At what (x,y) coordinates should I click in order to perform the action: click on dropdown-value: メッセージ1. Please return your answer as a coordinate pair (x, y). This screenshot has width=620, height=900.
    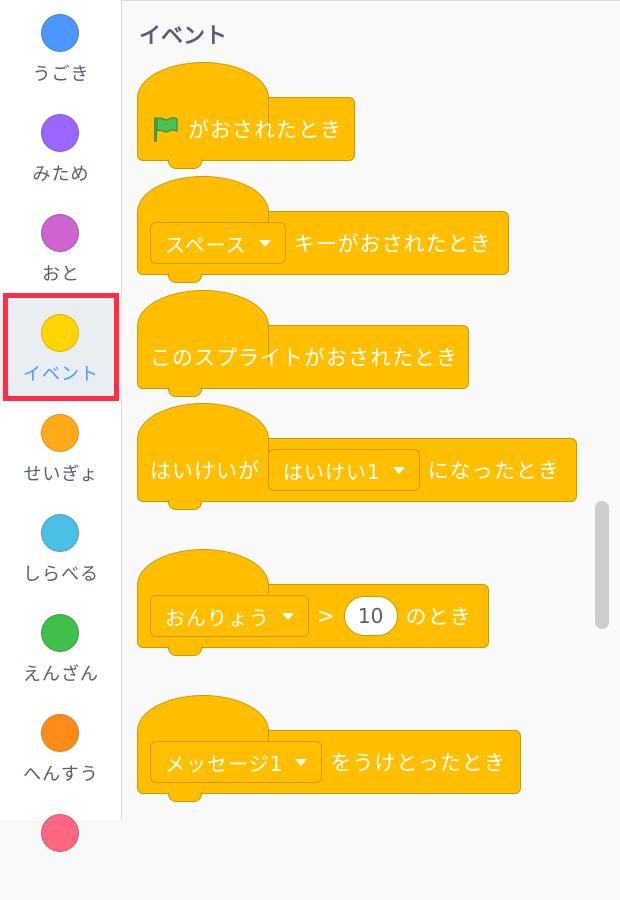
    Looking at the image, I should click on (224, 763).